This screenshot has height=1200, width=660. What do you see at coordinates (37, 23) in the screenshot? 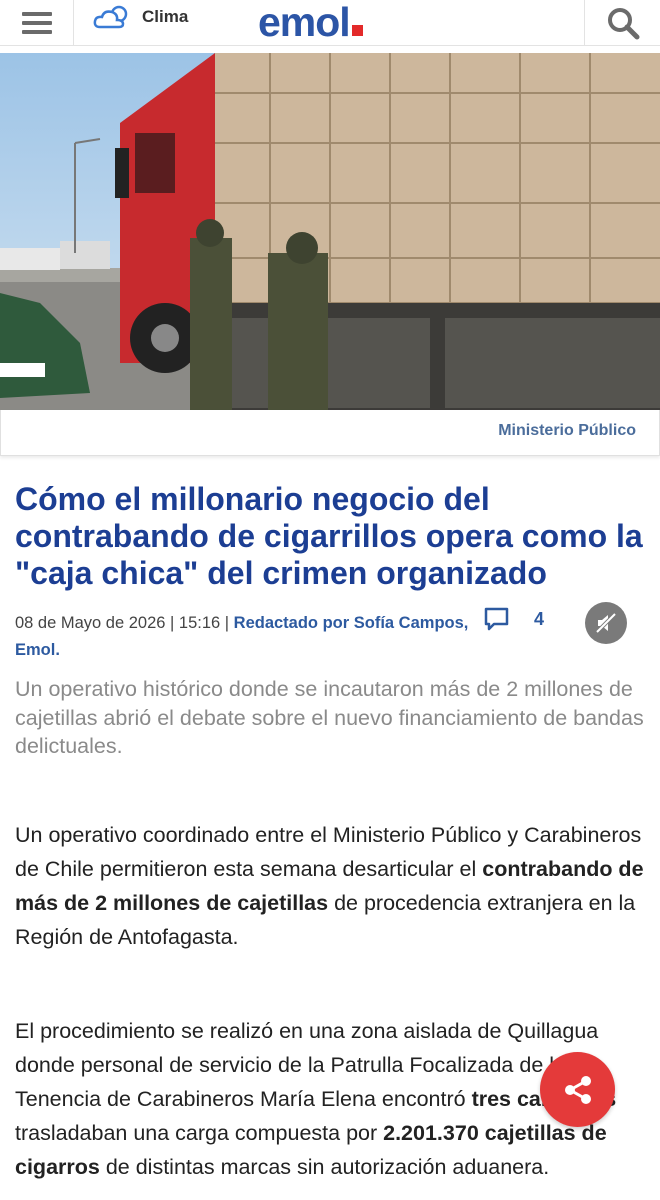
I see `menu-button` at bounding box center [37, 23].